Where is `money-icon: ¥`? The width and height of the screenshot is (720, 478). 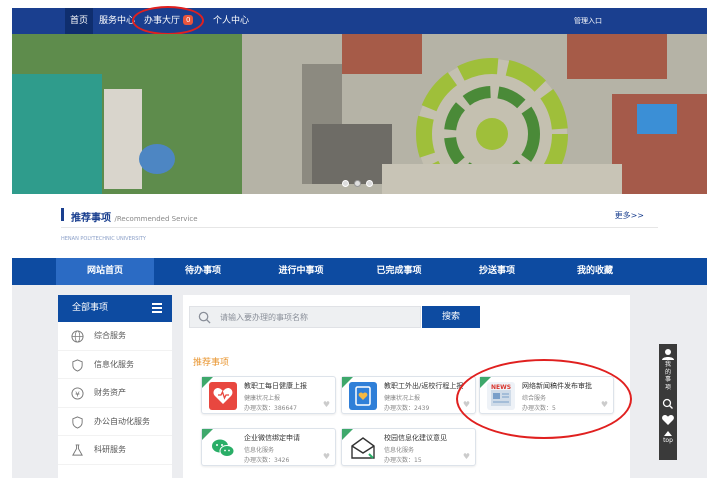
money-icon: ¥ is located at coordinates (77, 393).